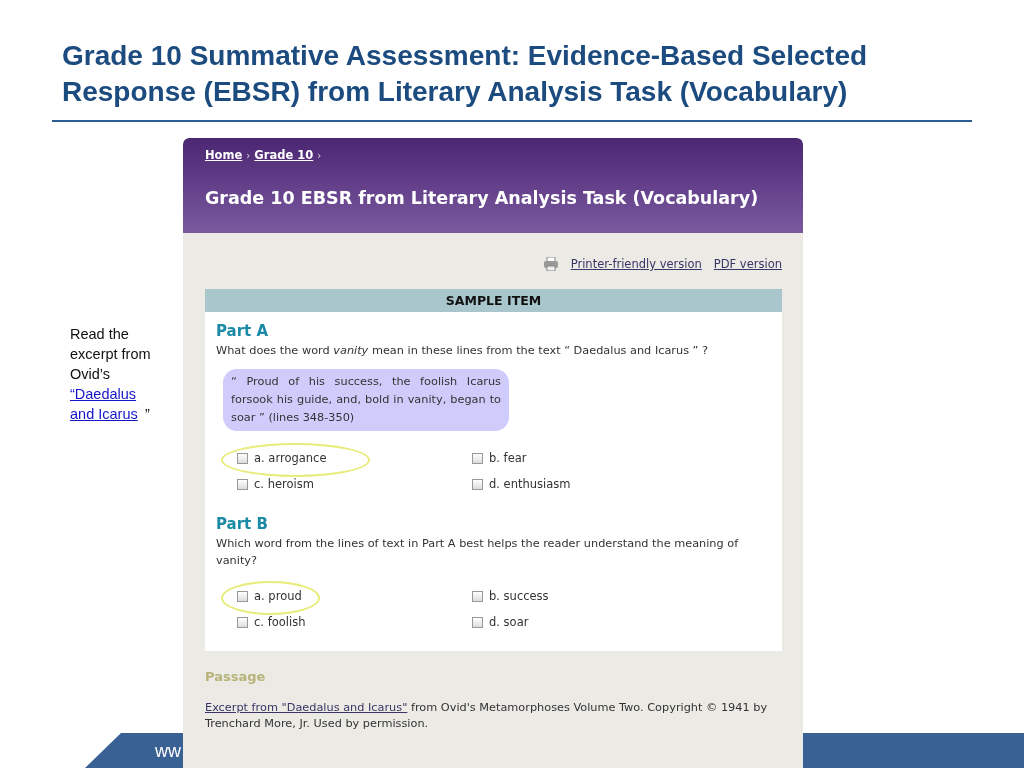  Describe the element at coordinates (463, 351) in the screenshot. I see `question-text: What does the word vanity mean in these lines from the text “ Daedalus and Icarus ” ?` at that location.